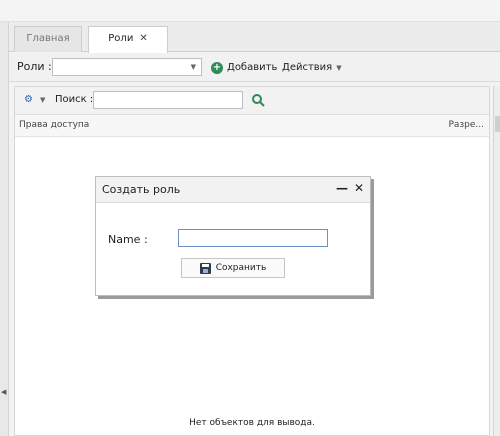 The width and height of the screenshot is (500, 436). What do you see at coordinates (74, 99) in the screenshot?
I see `search-label: Поиск :` at bounding box center [74, 99].